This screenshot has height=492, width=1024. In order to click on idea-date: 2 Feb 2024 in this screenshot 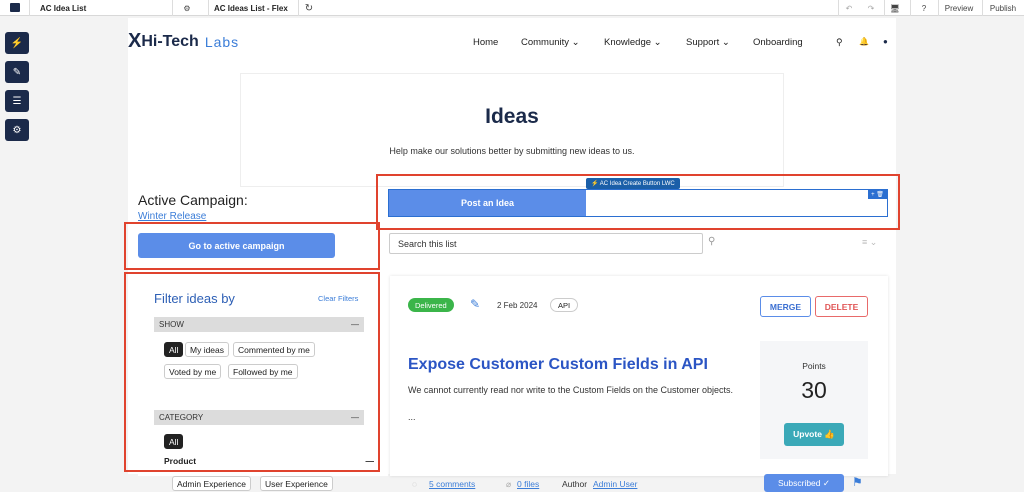, I will do `click(517, 305)`.